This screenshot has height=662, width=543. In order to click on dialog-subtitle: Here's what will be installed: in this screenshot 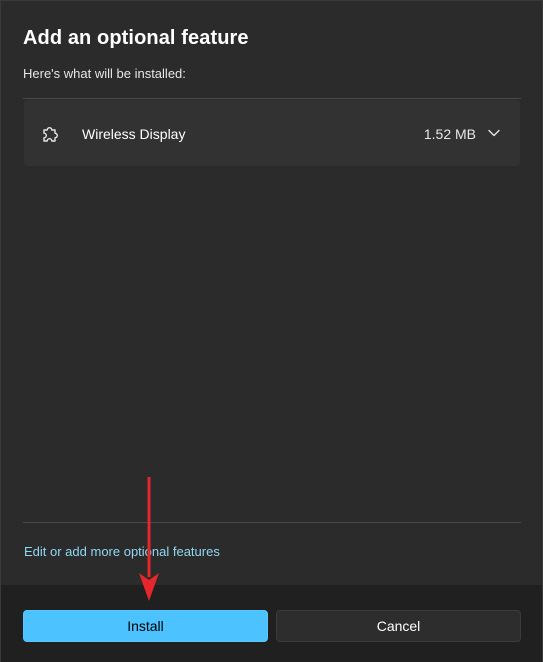, I will do `click(104, 73)`.